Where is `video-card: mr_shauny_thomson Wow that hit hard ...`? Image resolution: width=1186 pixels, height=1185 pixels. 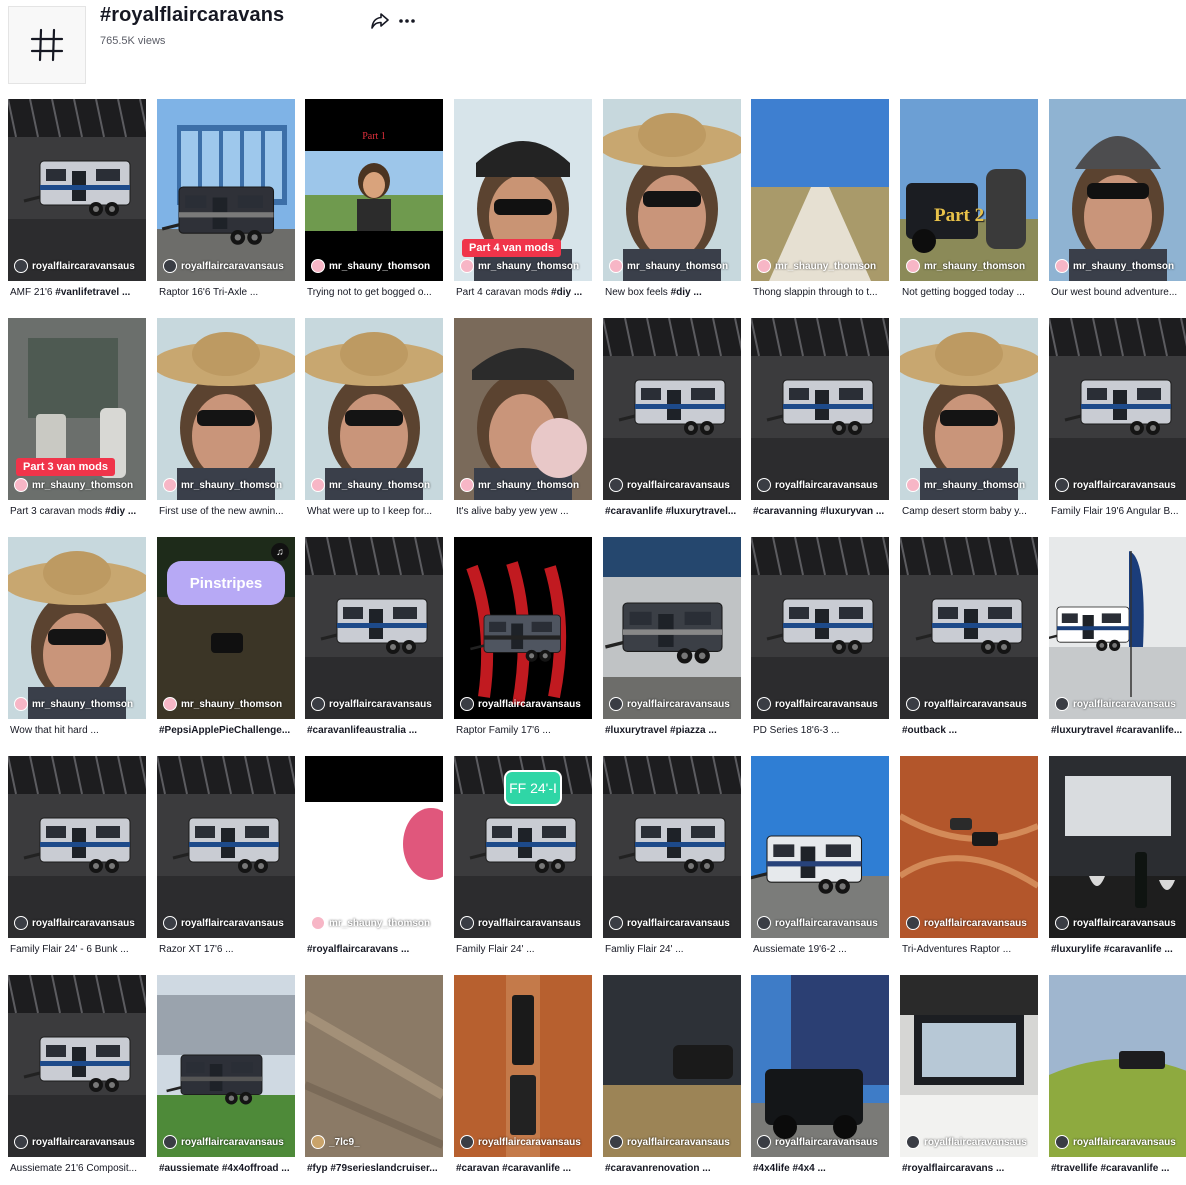
video-card: mr_shauny_thomson Wow that hit hard ... is located at coordinates (77, 642).